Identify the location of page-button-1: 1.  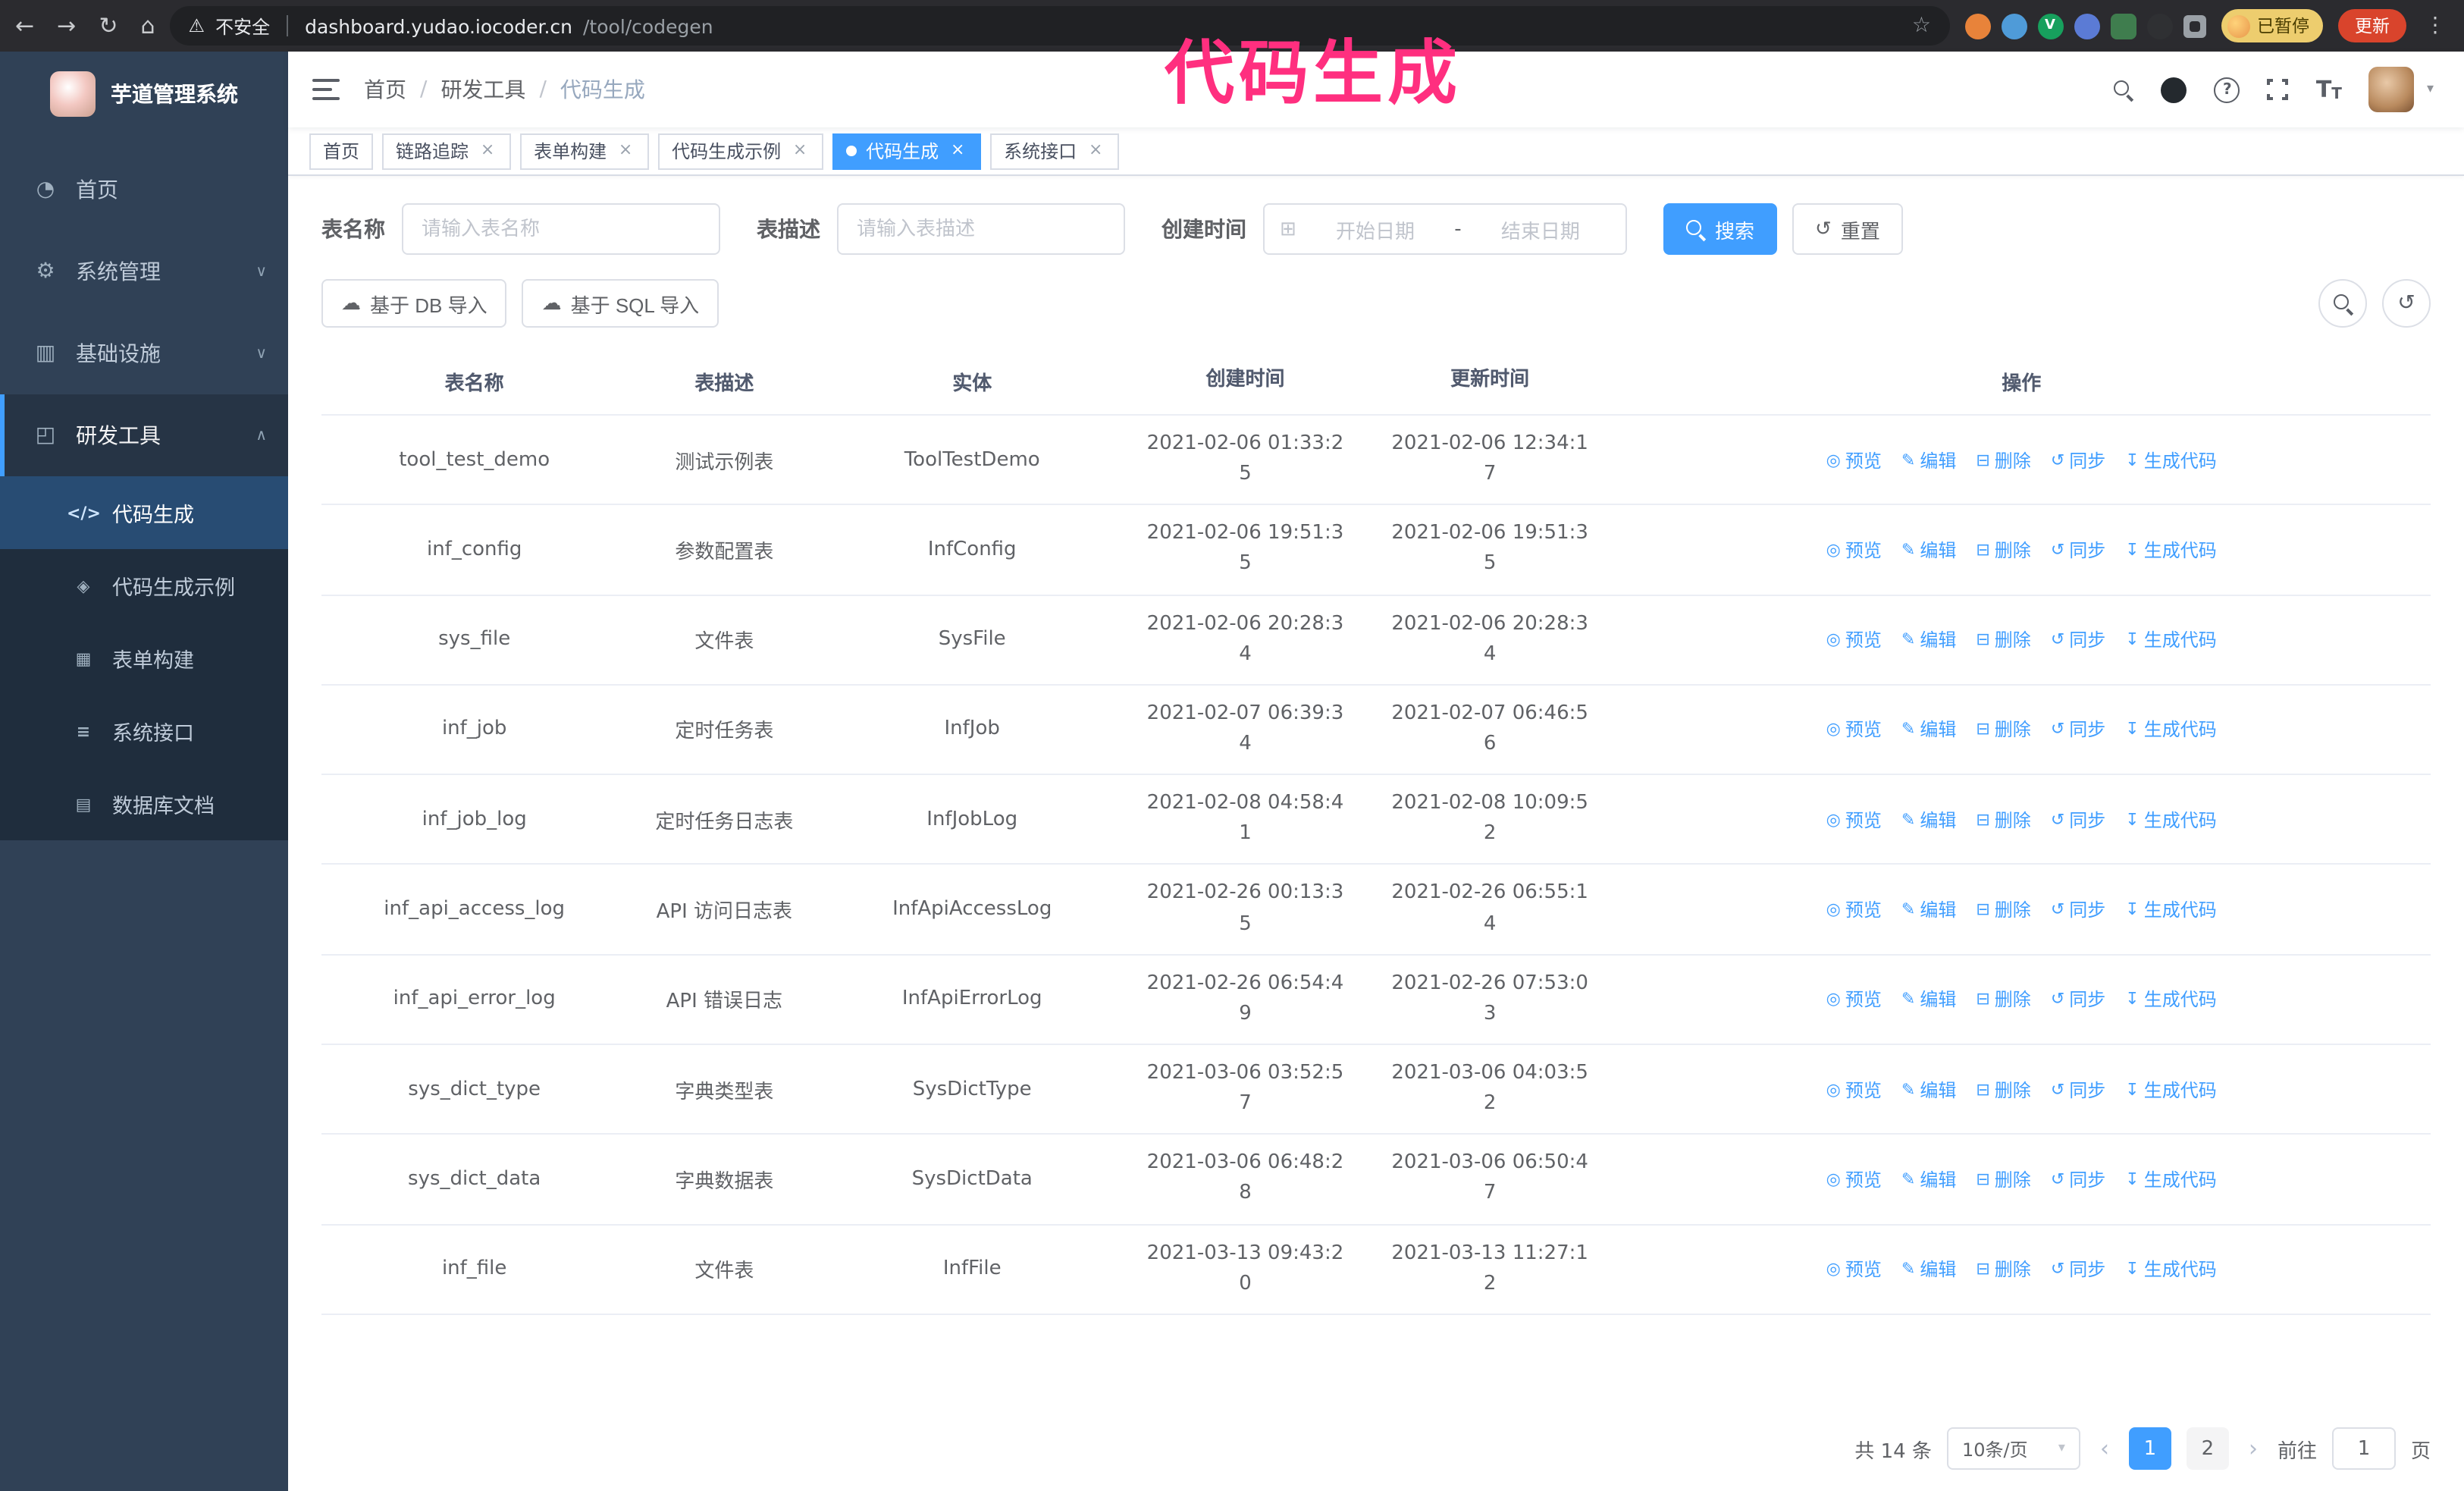
(2149, 1448).